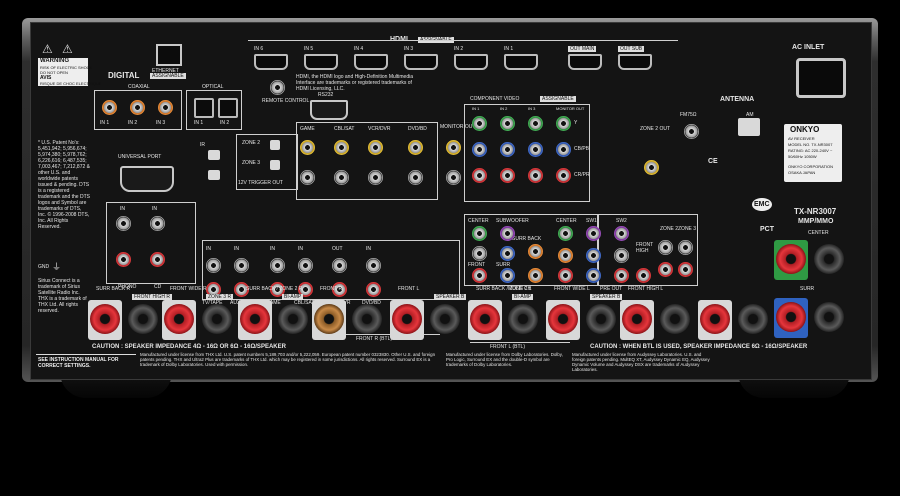  I want to click on emc-mark: EMC, so click(762, 204).